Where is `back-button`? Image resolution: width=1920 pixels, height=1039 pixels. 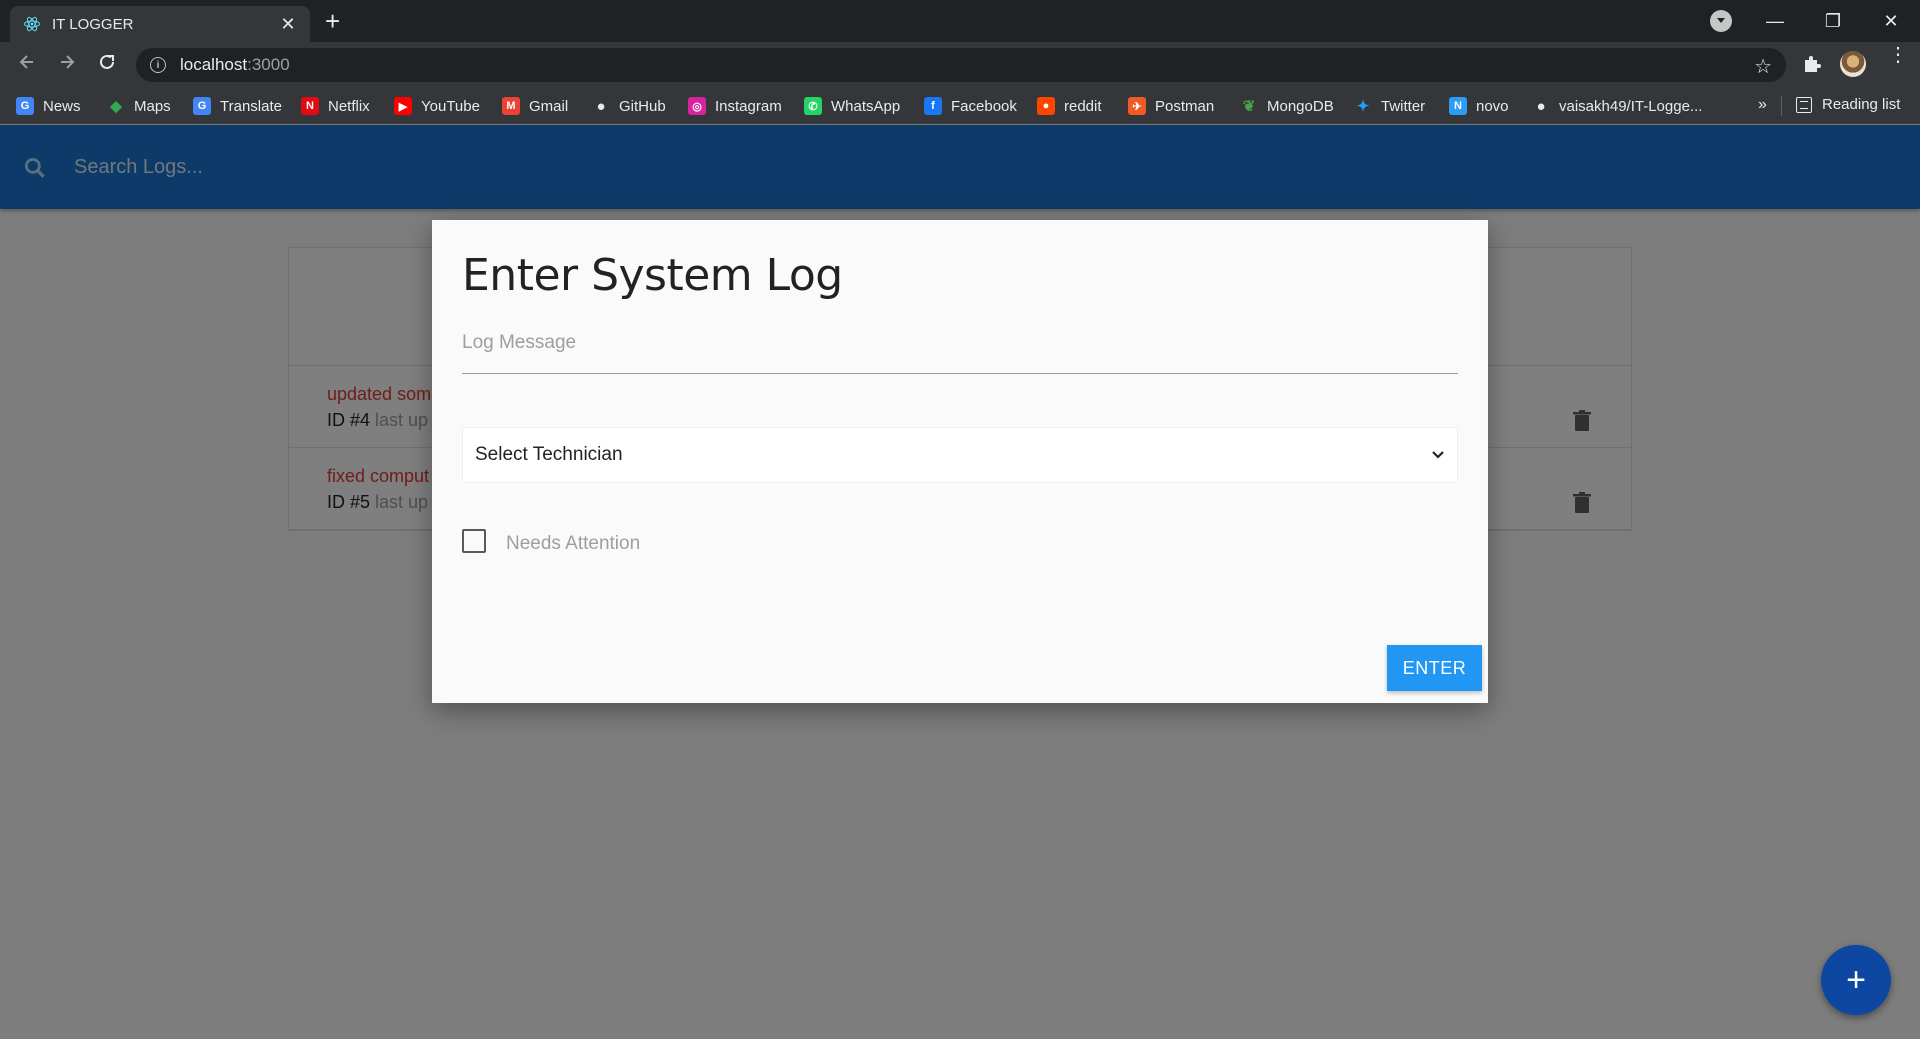 back-button is located at coordinates (27, 65).